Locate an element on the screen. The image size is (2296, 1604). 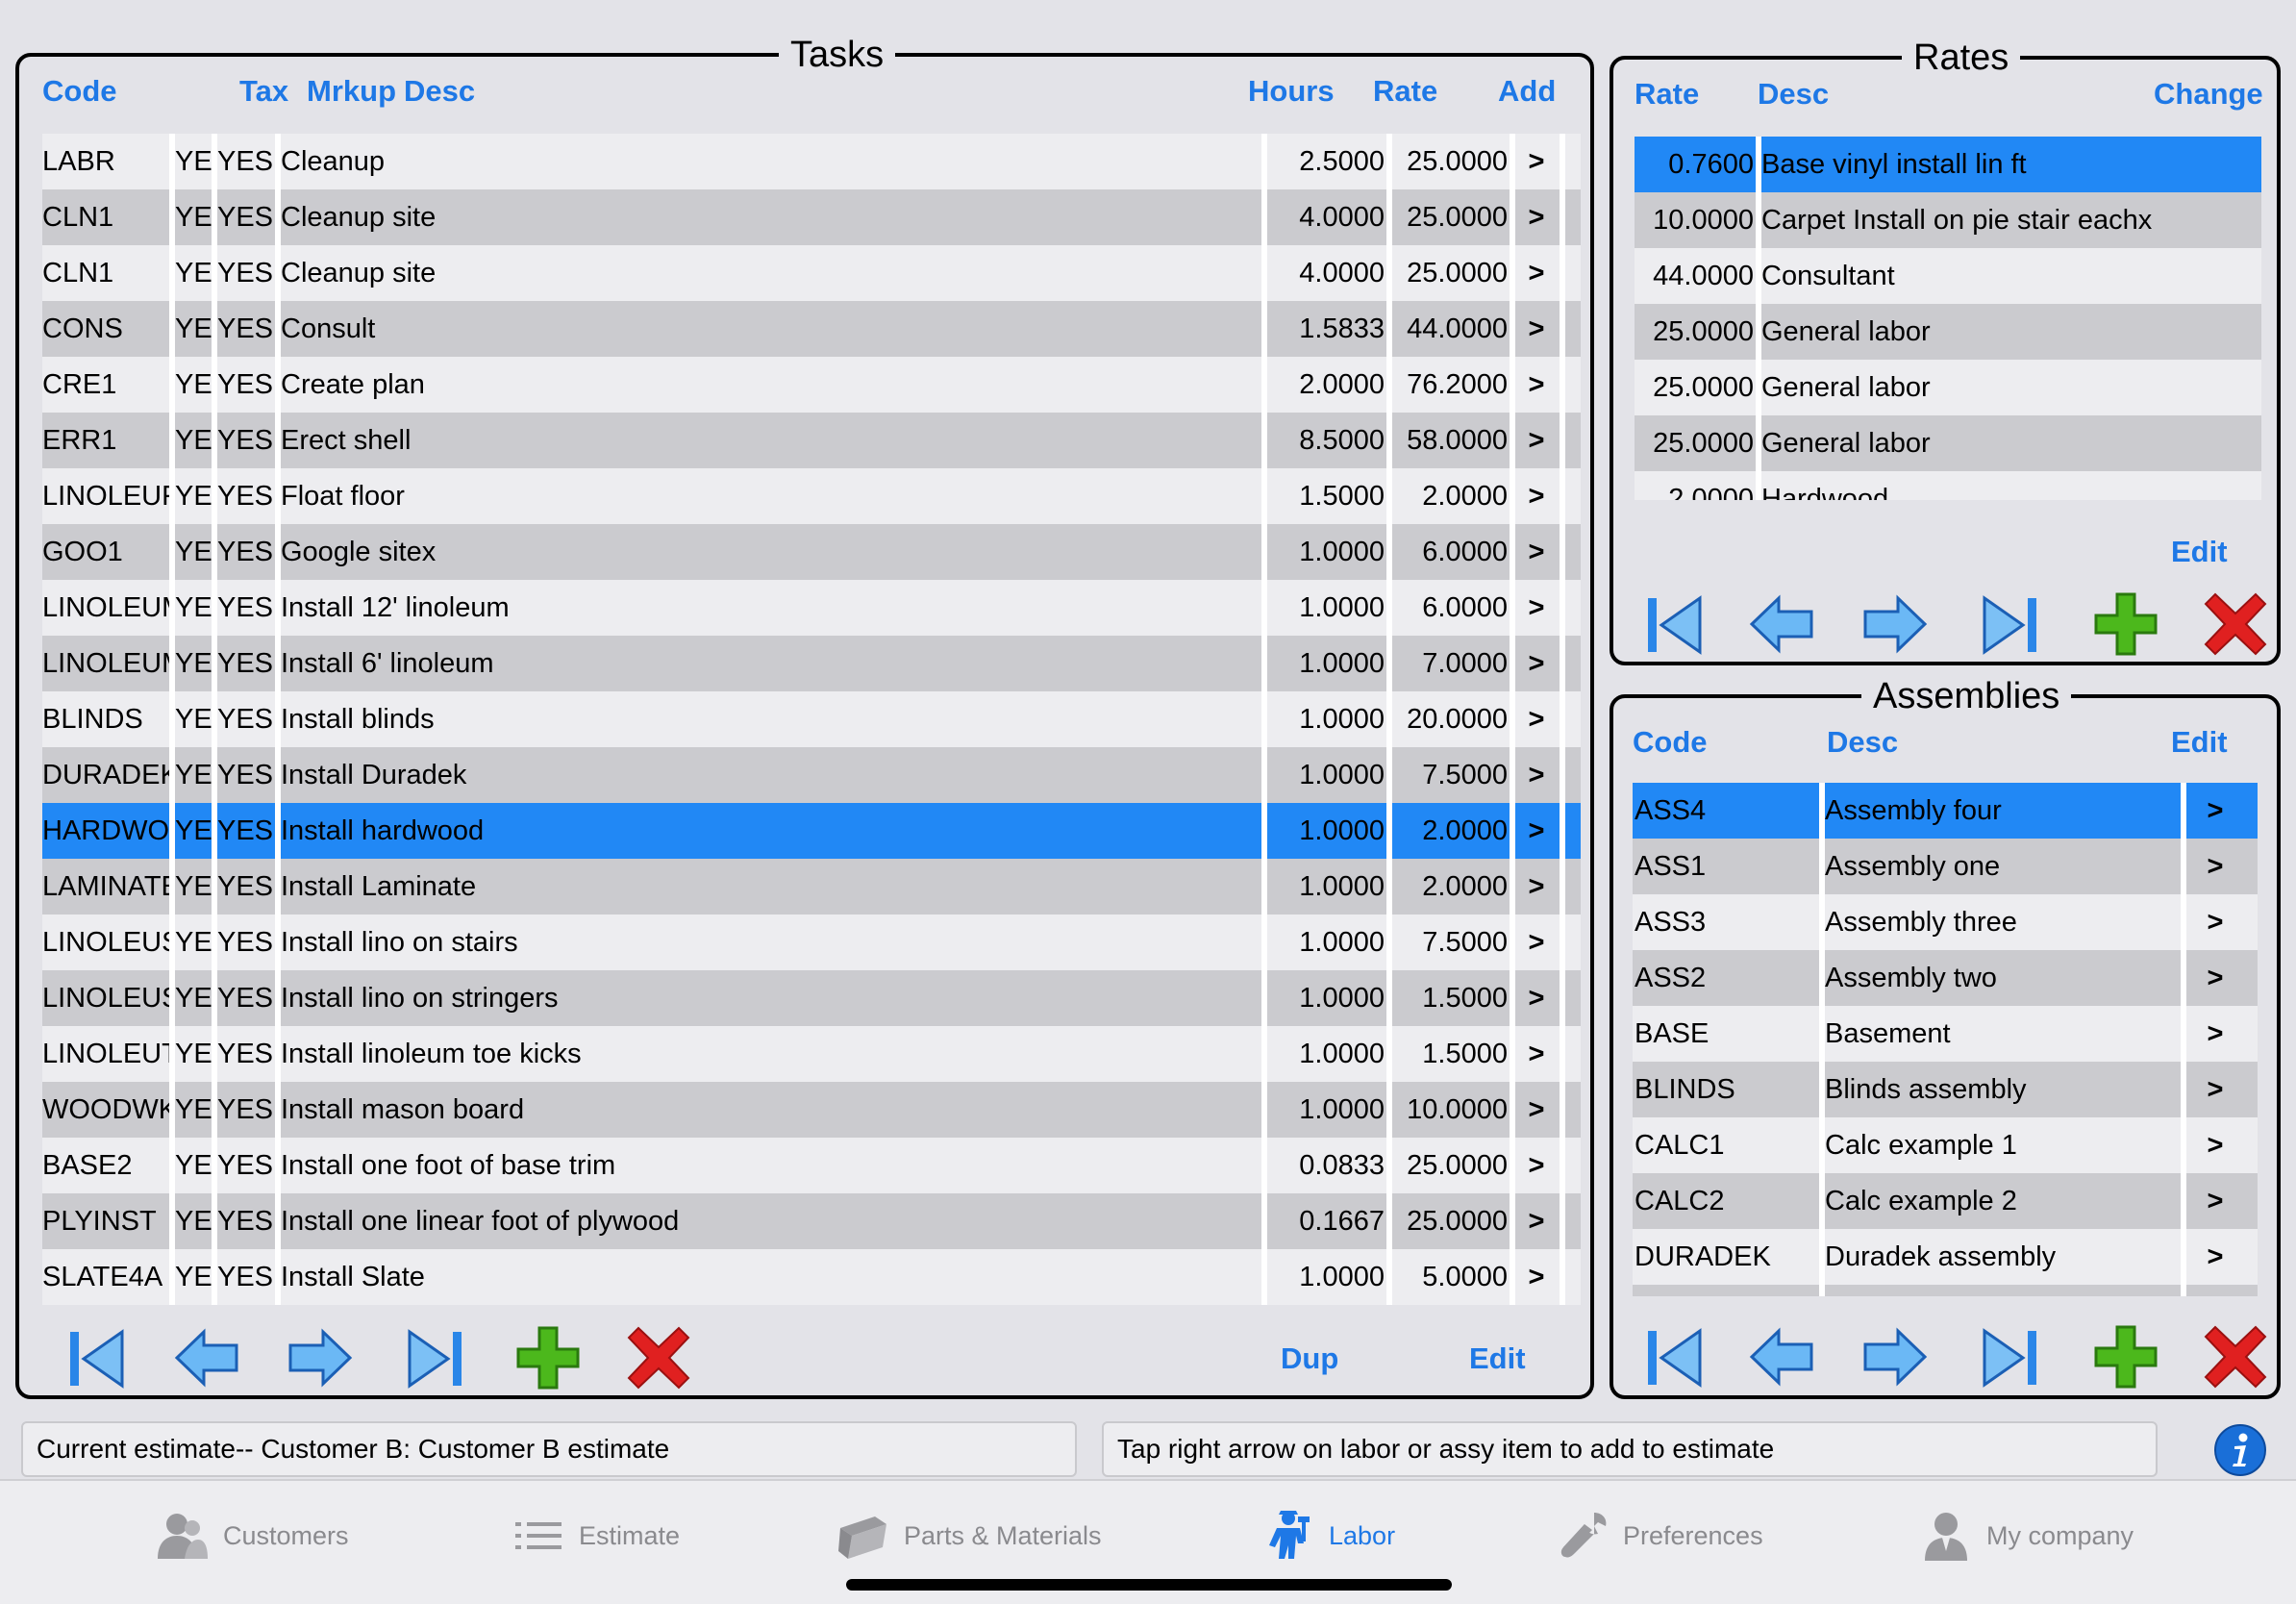
tasks-edit-button: Edit is located at coordinates (1497, 1359).